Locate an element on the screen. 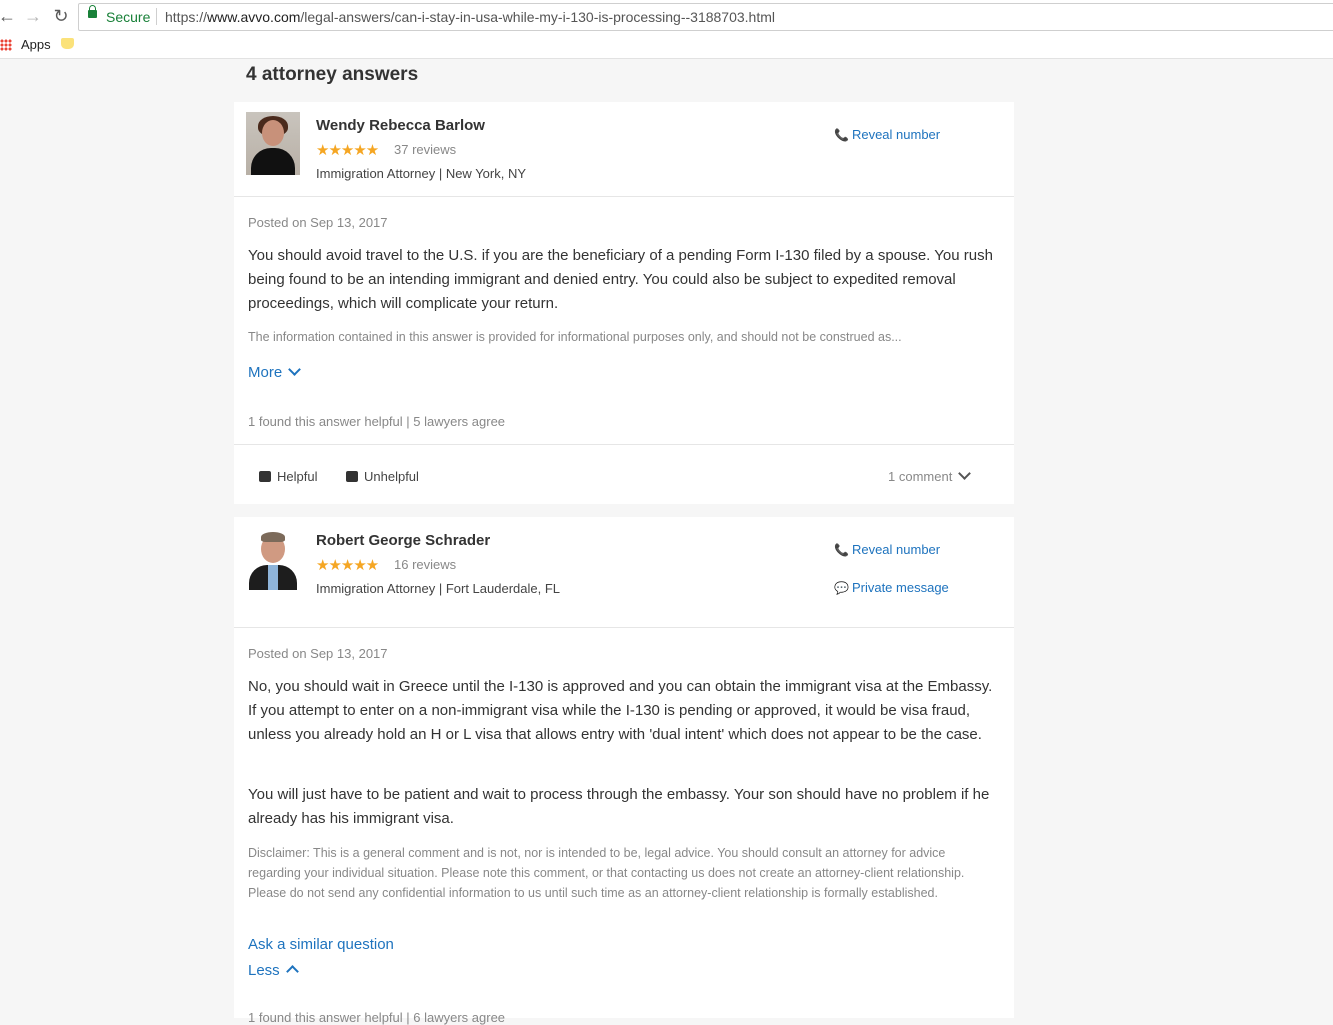 Image resolution: width=1333 pixels, height=1025 pixels. reviews-count: 37 reviews is located at coordinates (425, 149).